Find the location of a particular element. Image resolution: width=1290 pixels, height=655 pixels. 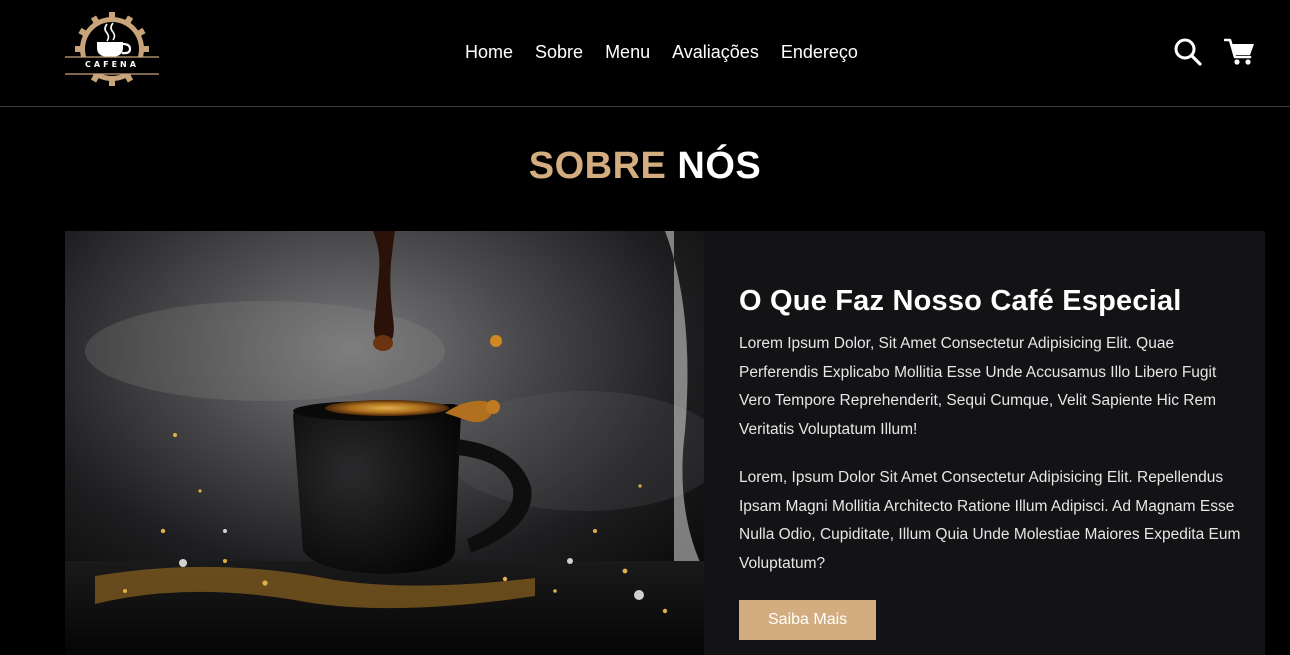

title-accent: SOBRE is located at coordinates (597, 166).